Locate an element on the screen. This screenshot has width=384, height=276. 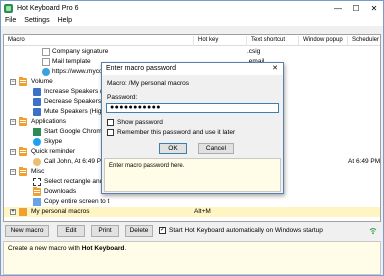
window-title: Hot Keyboard Pro 6 is located at coordinates (48, 8).